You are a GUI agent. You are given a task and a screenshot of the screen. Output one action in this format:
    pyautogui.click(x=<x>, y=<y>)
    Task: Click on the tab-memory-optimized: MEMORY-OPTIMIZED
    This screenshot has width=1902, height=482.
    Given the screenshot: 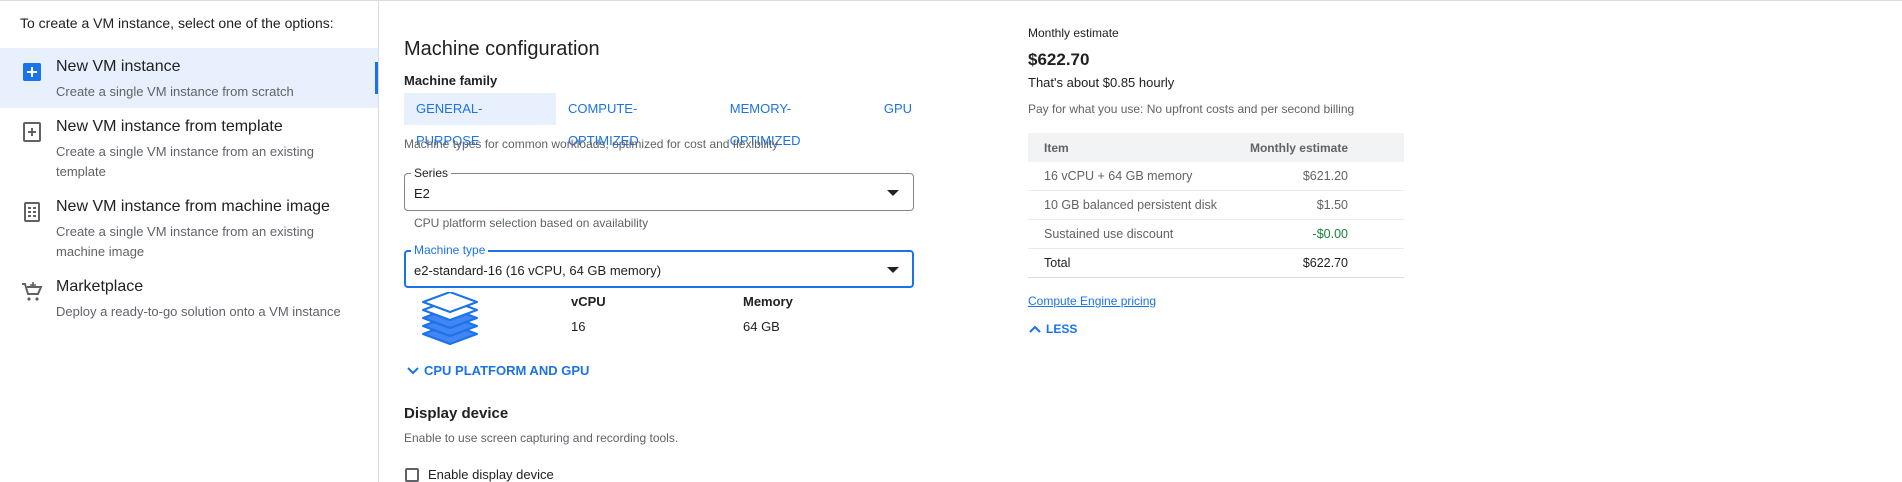 What is the action you would take?
    pyautogui.click(x=795, y=120)
    